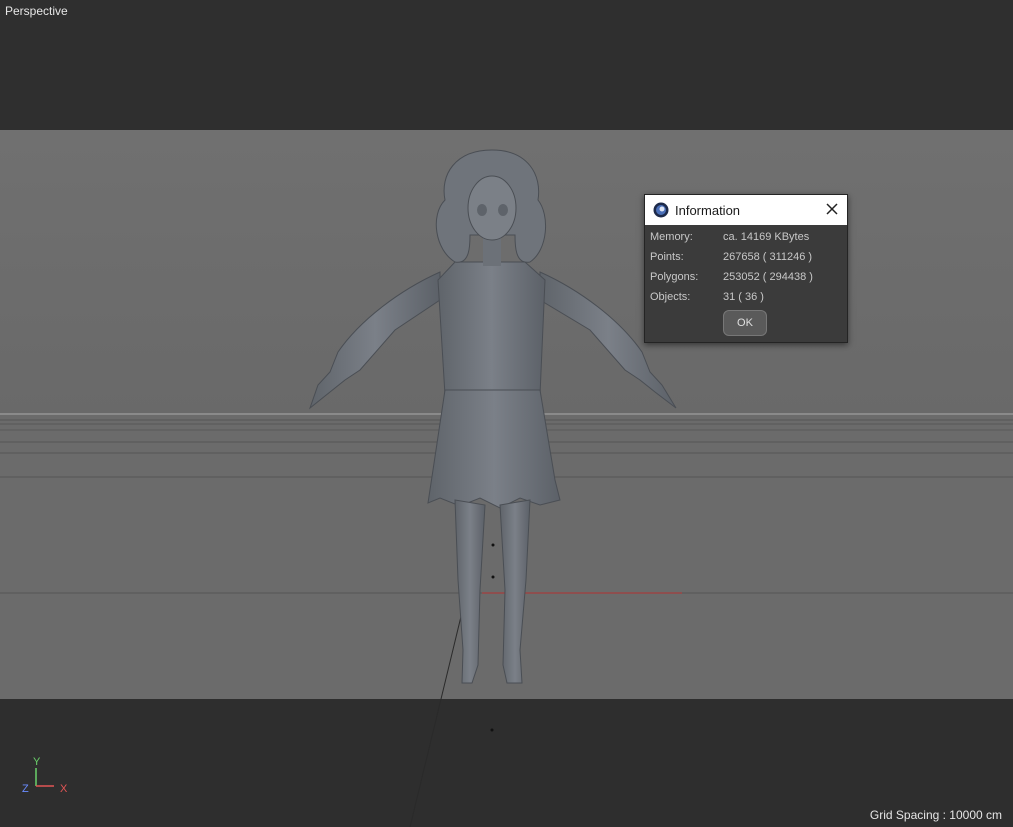 This screenshot has width=1013, height=827. What do you see at coordinates (674, 277) in the screenshot?
I see `info-key: Polygons:` at bounding box center [674, 277].